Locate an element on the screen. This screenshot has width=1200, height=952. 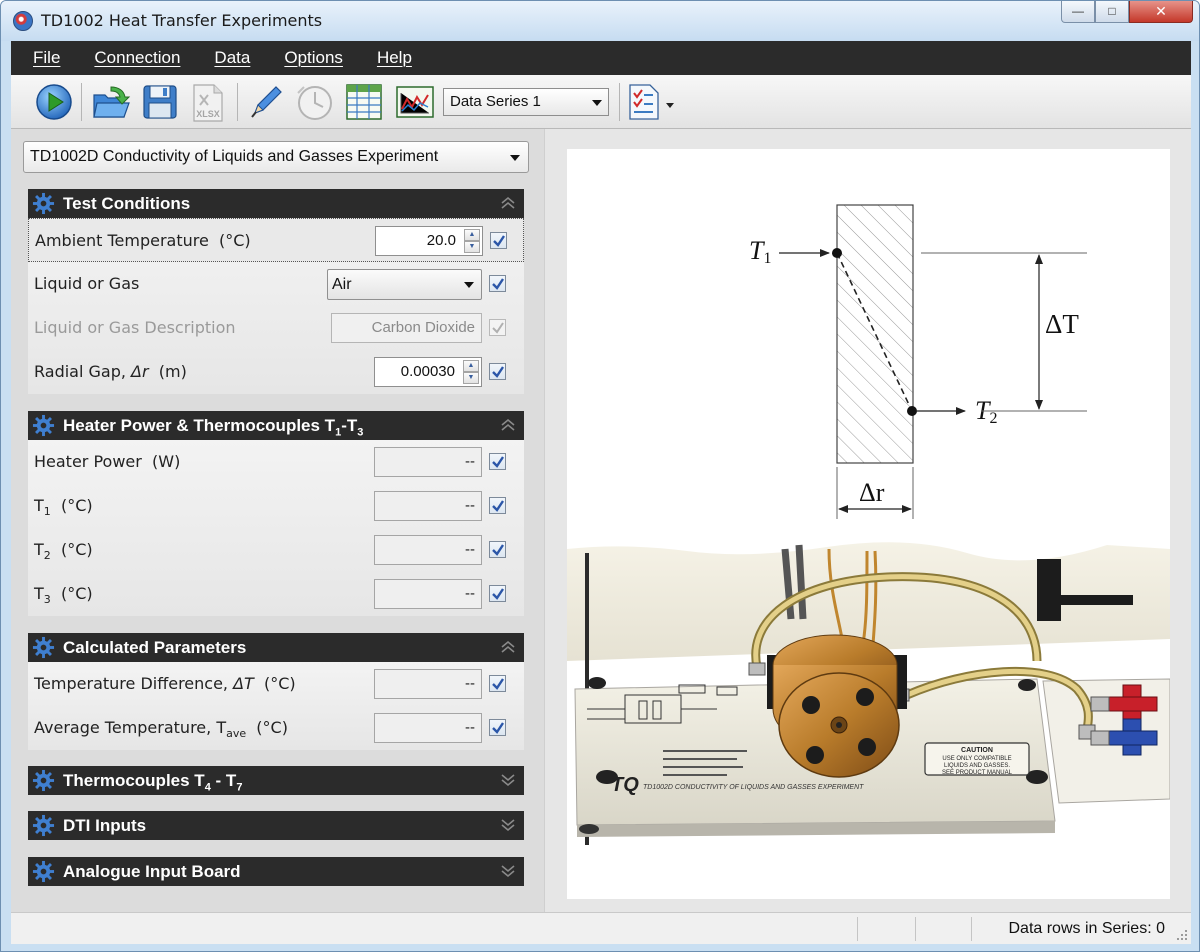
window-title: TD1002 Heat Transfer Experiments is located at coordinates (182, 20).